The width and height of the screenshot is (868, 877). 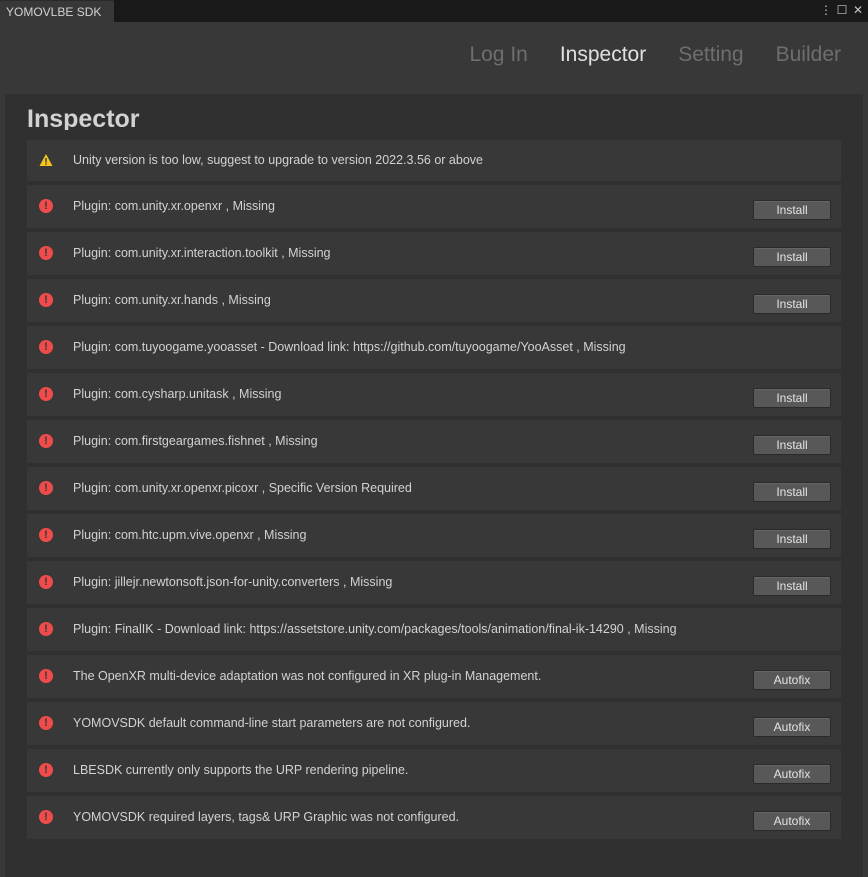 What do you see at coordinates (177, 394) in the screenshot?
I see `issue-message: Plugin: com.cysharp.unitask , Missing` at bounding box center [177, 394].